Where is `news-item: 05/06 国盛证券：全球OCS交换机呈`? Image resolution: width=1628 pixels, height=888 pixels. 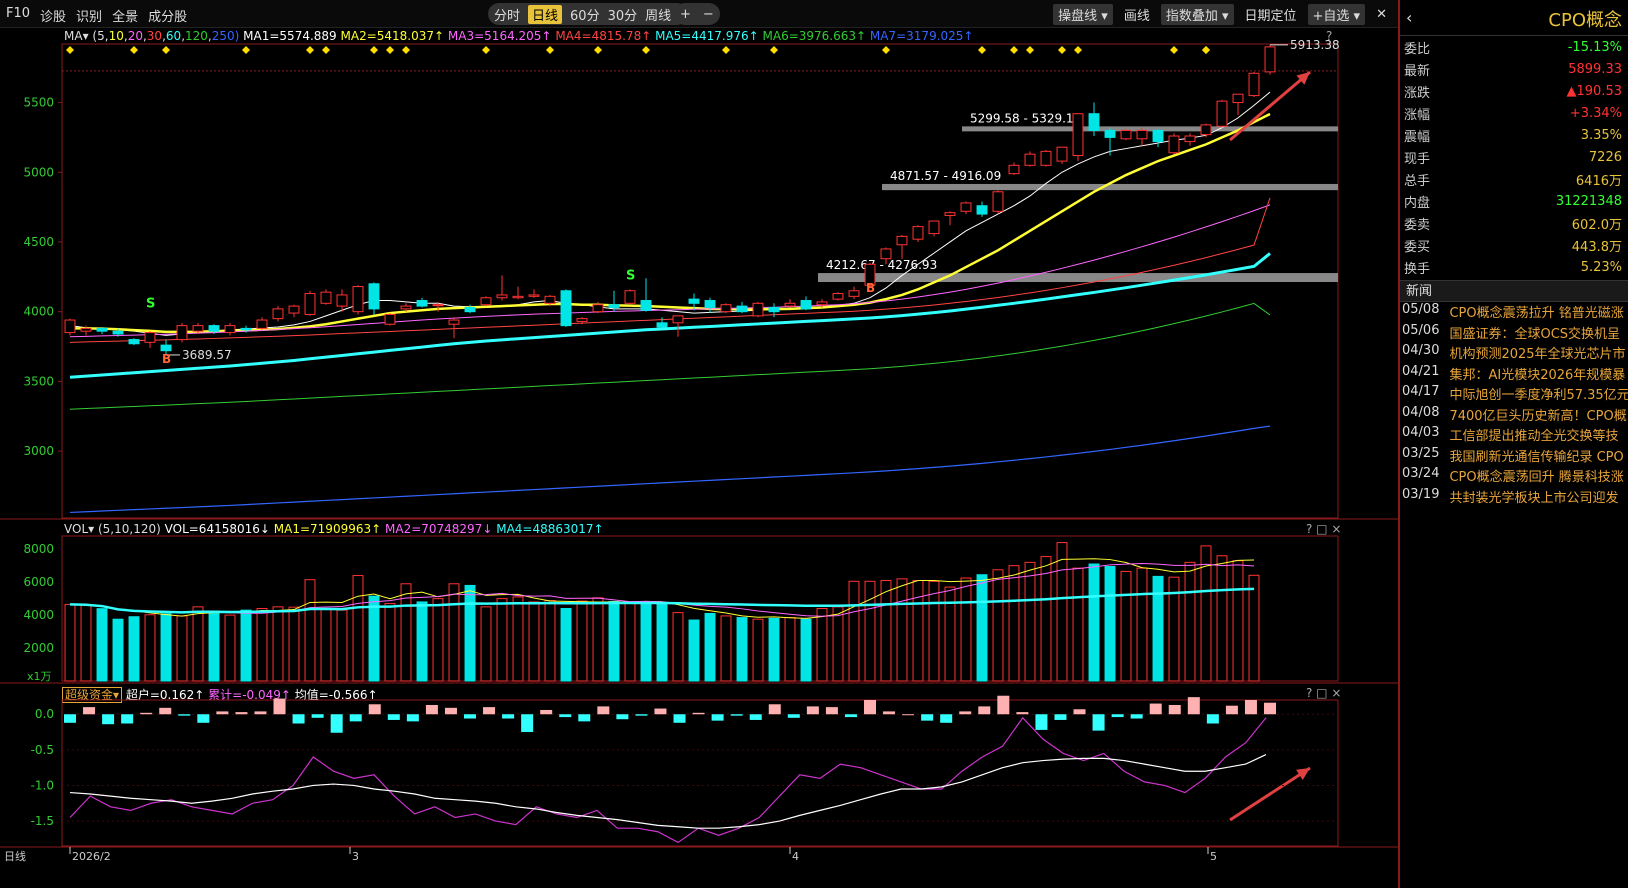
news-item: 05/06 国盛证券：全球OCS交换机呈 is located at coordinates (1514, 333).